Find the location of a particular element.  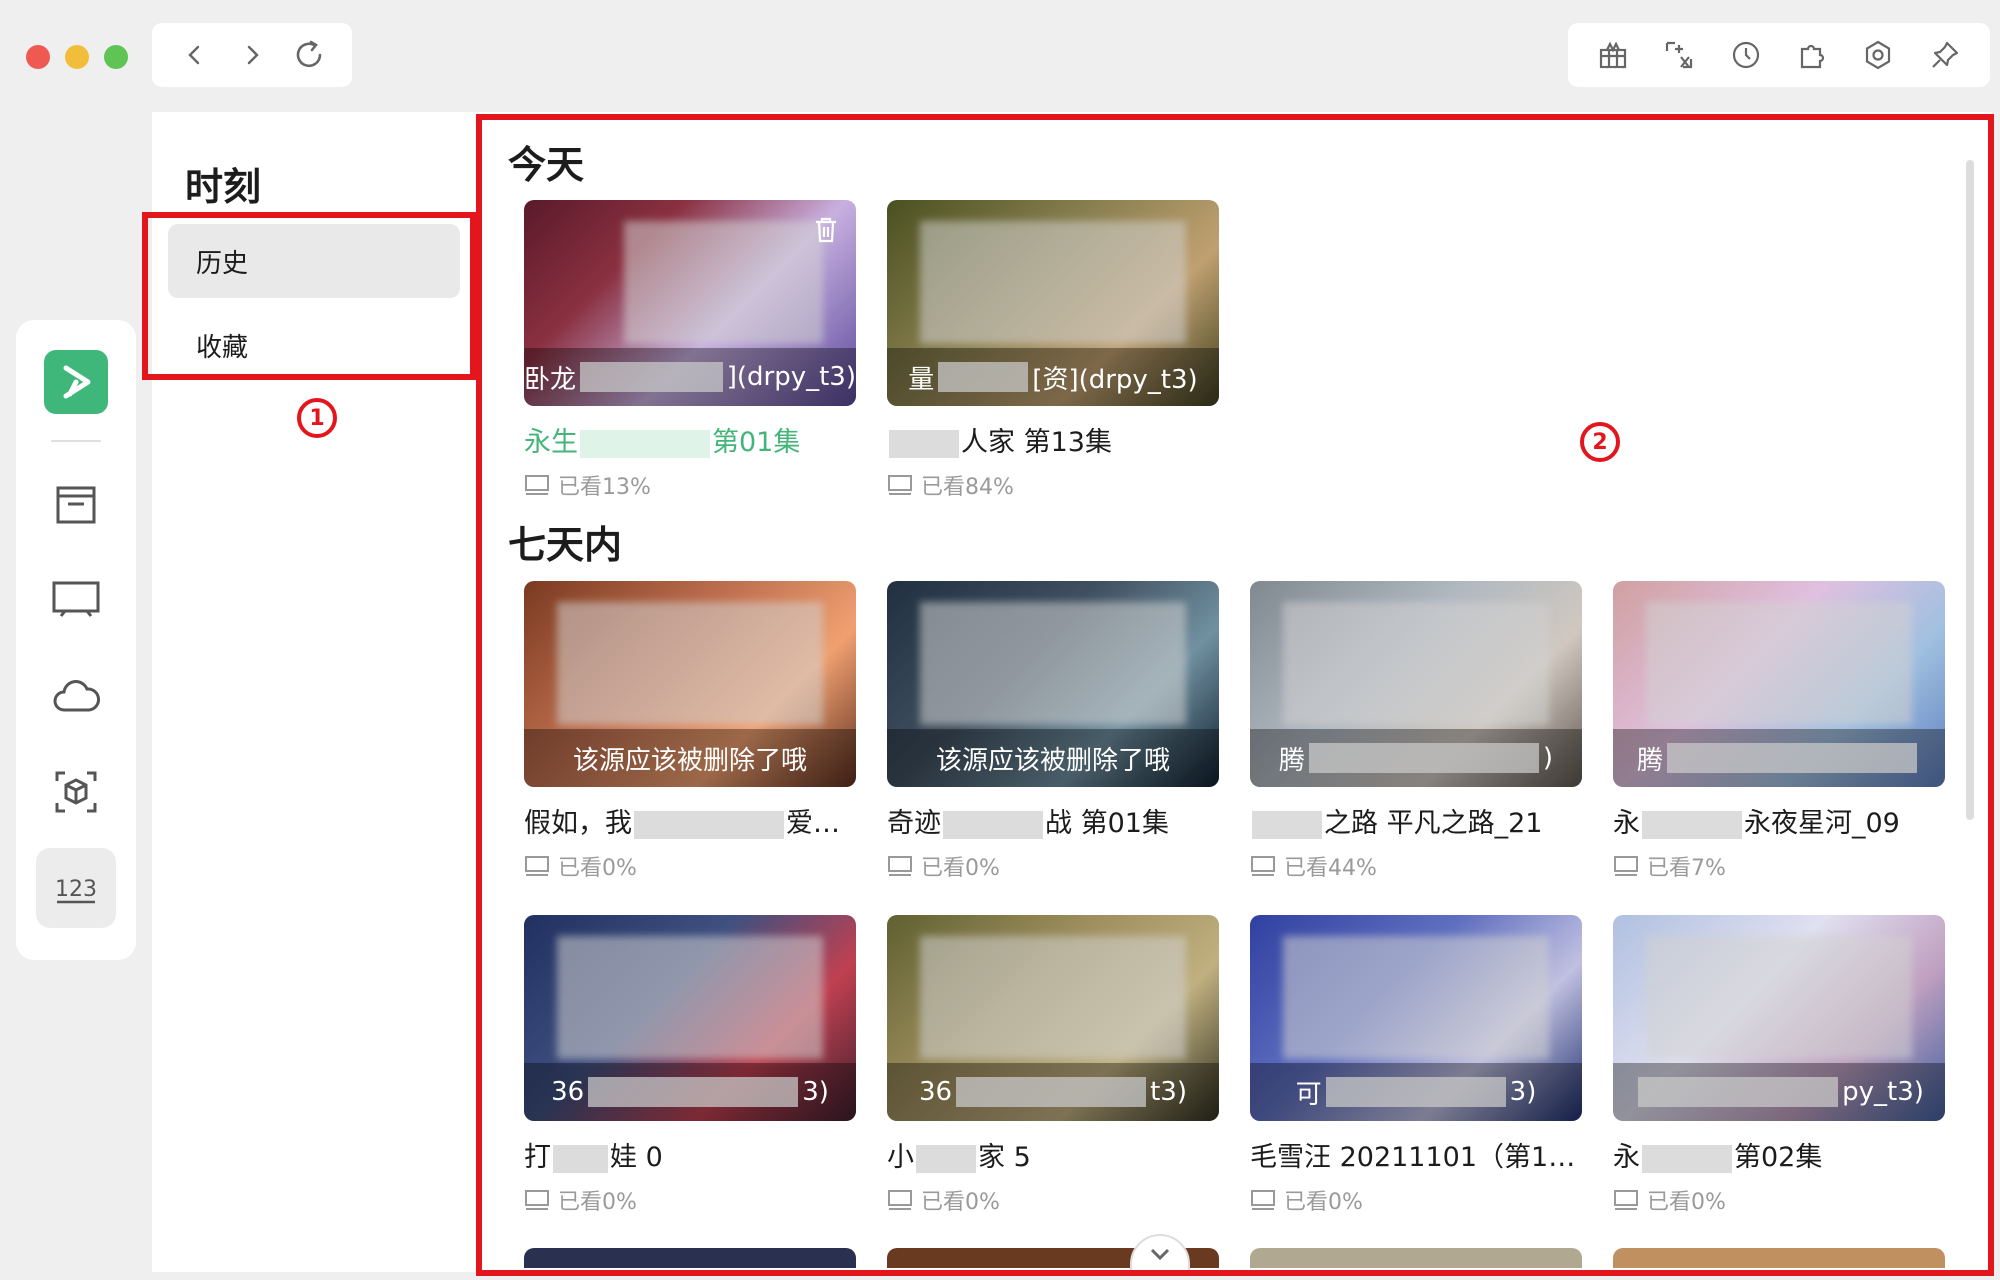

rail-item-films is located at coordinates (76, 504).